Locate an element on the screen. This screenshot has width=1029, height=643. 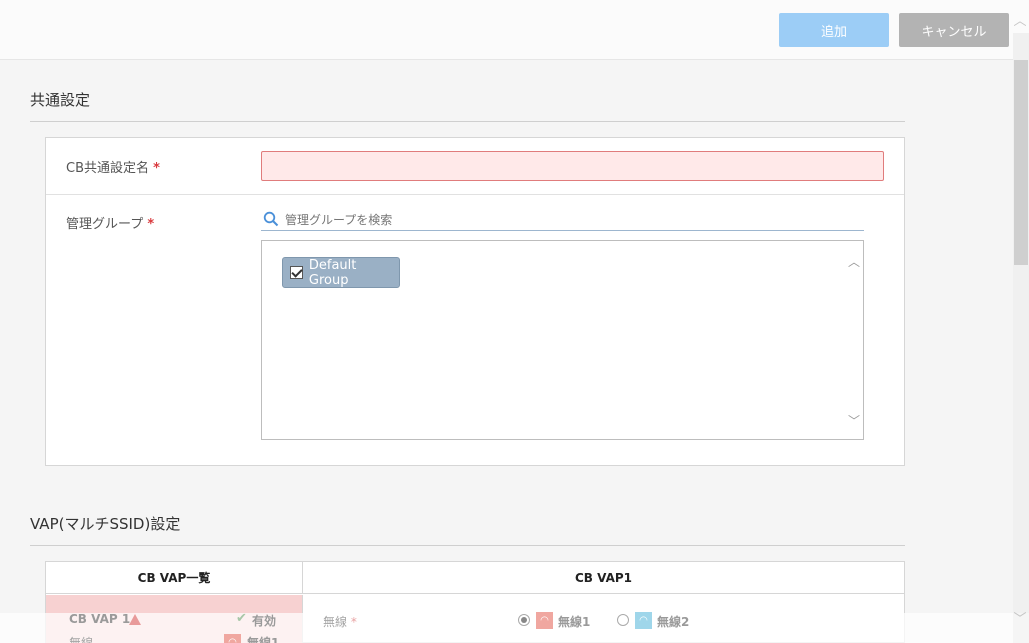
group-item-default: Default Group is located at coordinates (341, 272).